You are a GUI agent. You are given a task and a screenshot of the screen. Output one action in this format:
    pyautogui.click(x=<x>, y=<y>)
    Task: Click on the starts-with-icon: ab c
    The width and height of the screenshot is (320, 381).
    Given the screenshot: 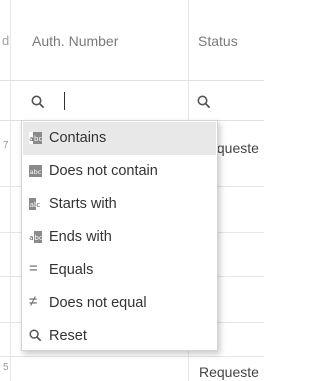 What is the action you would take?
    pyautogui.click(x=35, y=204)
    